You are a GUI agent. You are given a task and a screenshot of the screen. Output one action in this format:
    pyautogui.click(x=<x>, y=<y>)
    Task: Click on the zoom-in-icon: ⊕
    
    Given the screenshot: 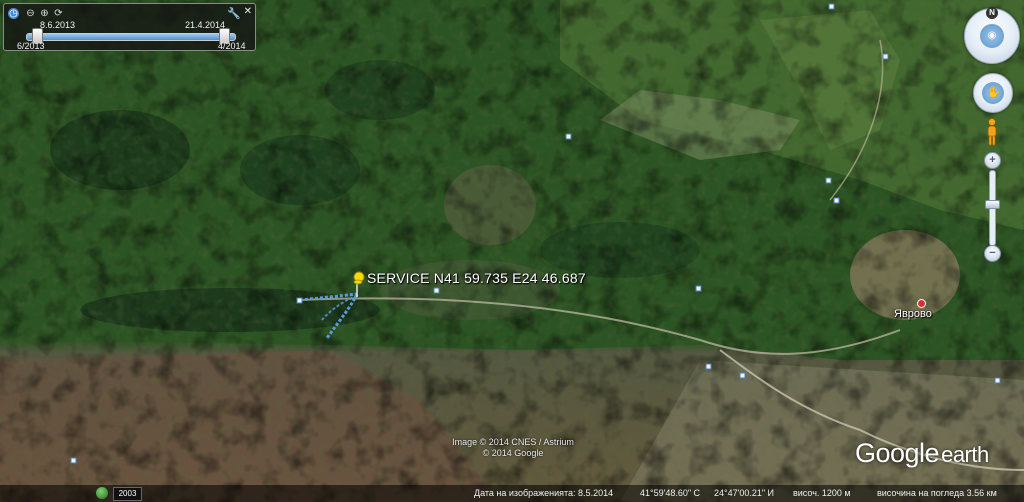 What is the action you would take?
    pyautogui.click(x=44, y=13)
    